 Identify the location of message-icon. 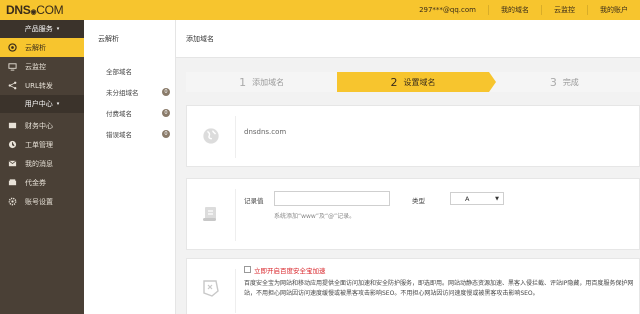
(12, 163).